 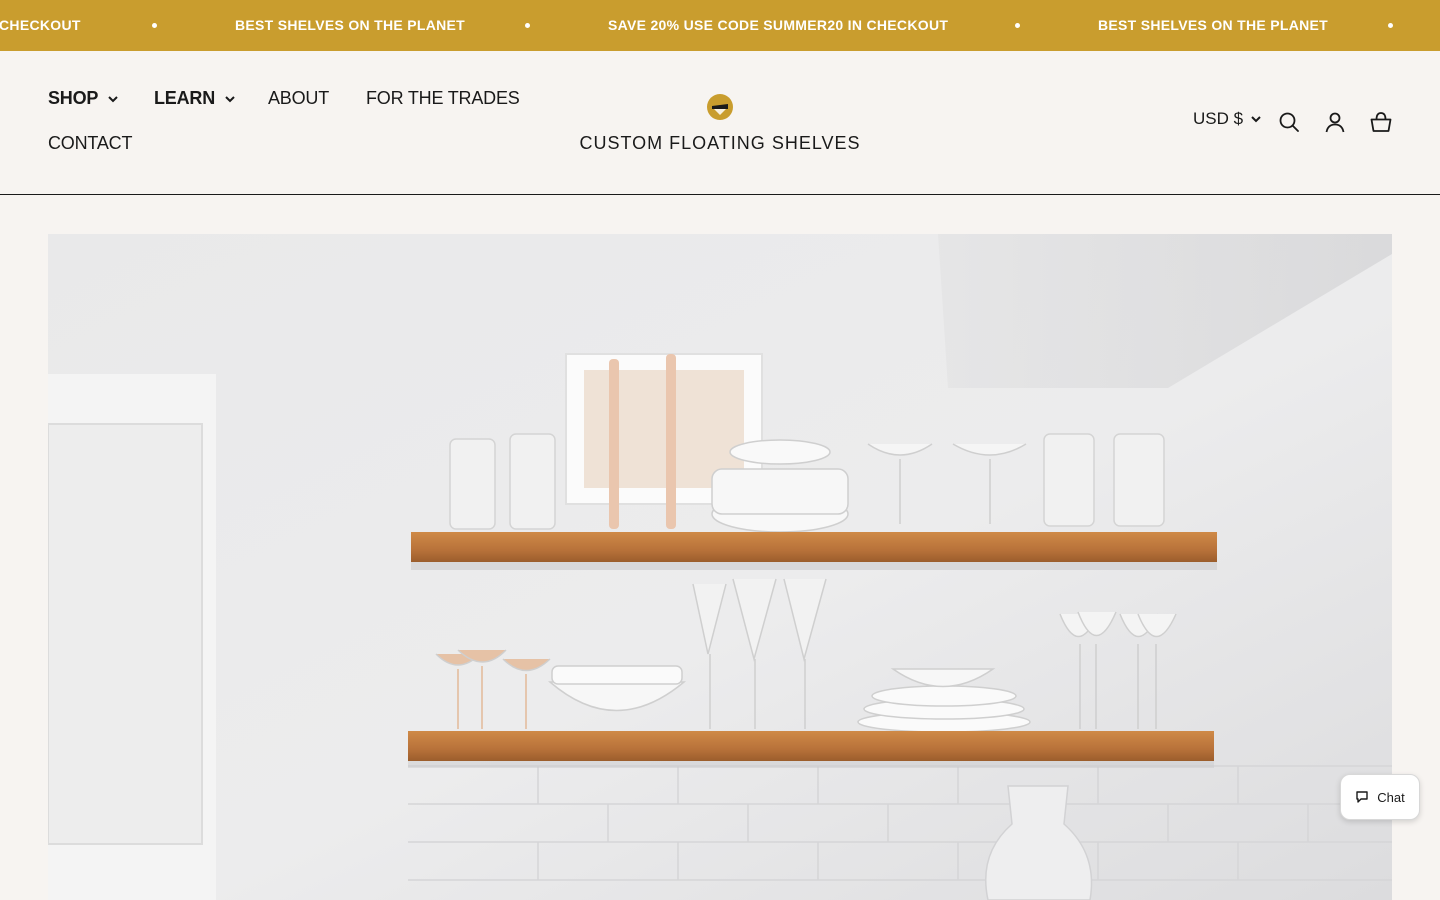 What do you see at coordinates (73, 98) in the screenshot?
I see `nav-shop-label: SHOP` at bounding box center [73, 98].